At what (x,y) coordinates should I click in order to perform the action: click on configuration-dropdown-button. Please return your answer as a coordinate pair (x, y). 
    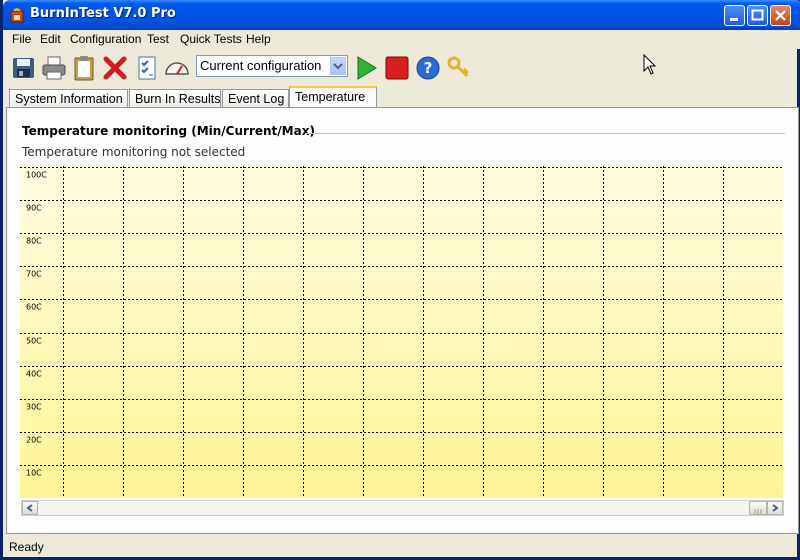
    Looking at the image, I should click on (338, 66).